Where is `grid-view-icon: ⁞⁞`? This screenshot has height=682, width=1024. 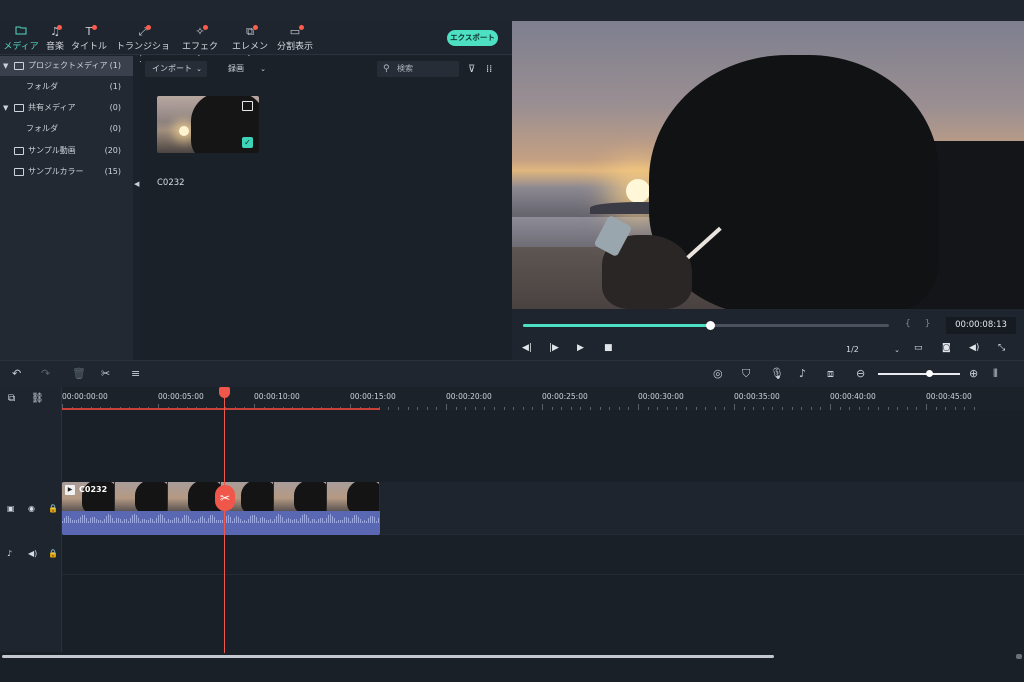 grid-view-icon: ⁞⁞ is located at coordinates (489, 69).